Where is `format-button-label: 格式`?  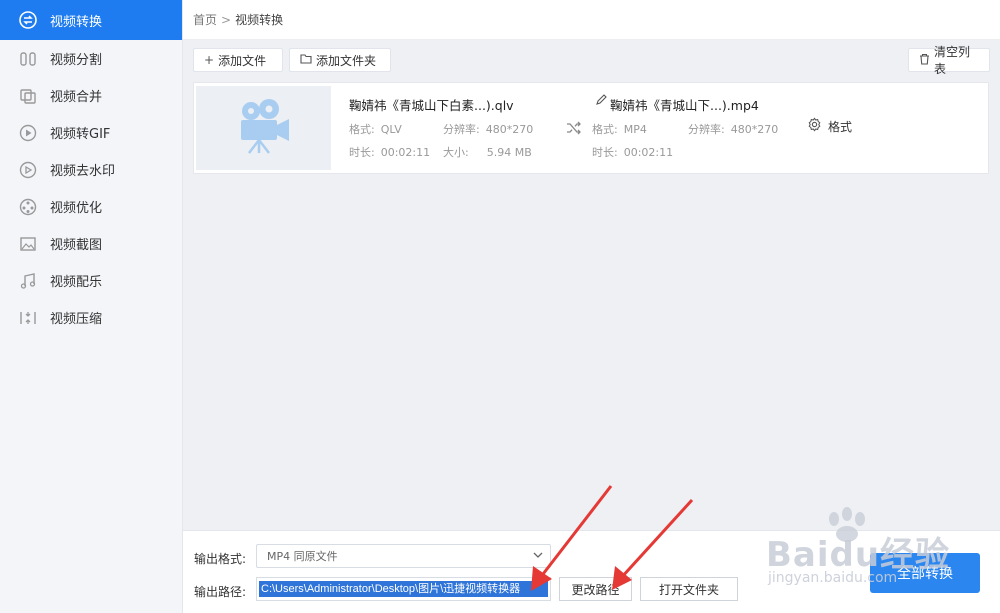
format-button-label: 格式 is located at coordinates (840, 126).